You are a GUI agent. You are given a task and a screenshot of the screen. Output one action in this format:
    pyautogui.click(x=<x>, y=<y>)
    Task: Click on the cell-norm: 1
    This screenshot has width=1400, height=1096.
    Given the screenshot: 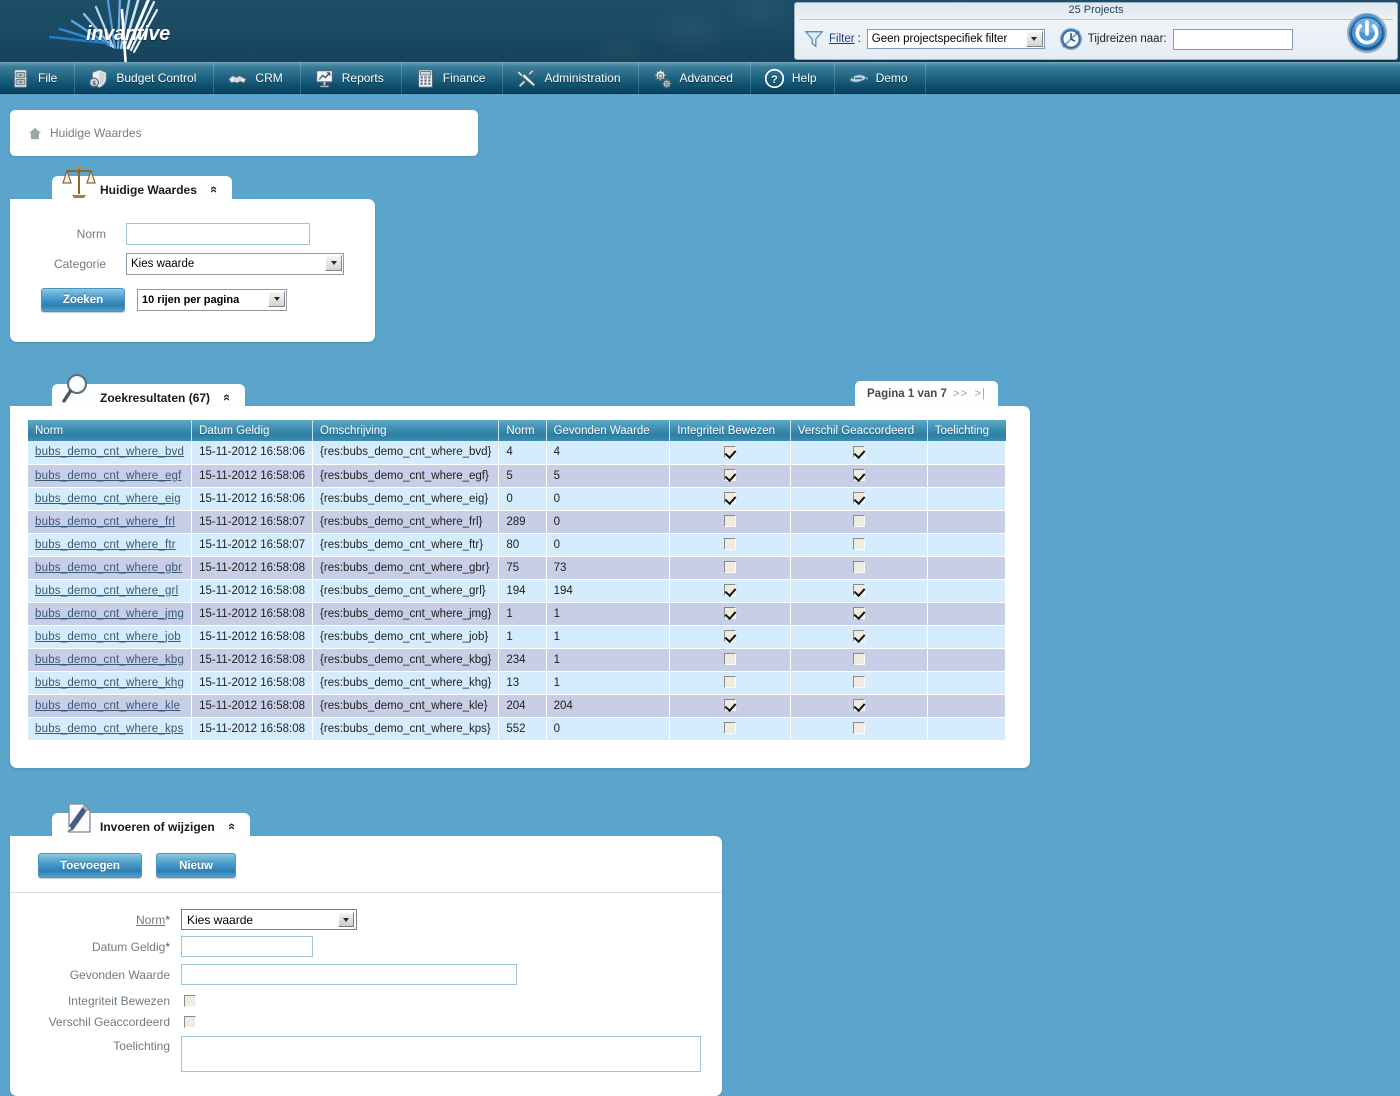 What is the action you would take?
    pyautogui.click(x=522, y=614)
    